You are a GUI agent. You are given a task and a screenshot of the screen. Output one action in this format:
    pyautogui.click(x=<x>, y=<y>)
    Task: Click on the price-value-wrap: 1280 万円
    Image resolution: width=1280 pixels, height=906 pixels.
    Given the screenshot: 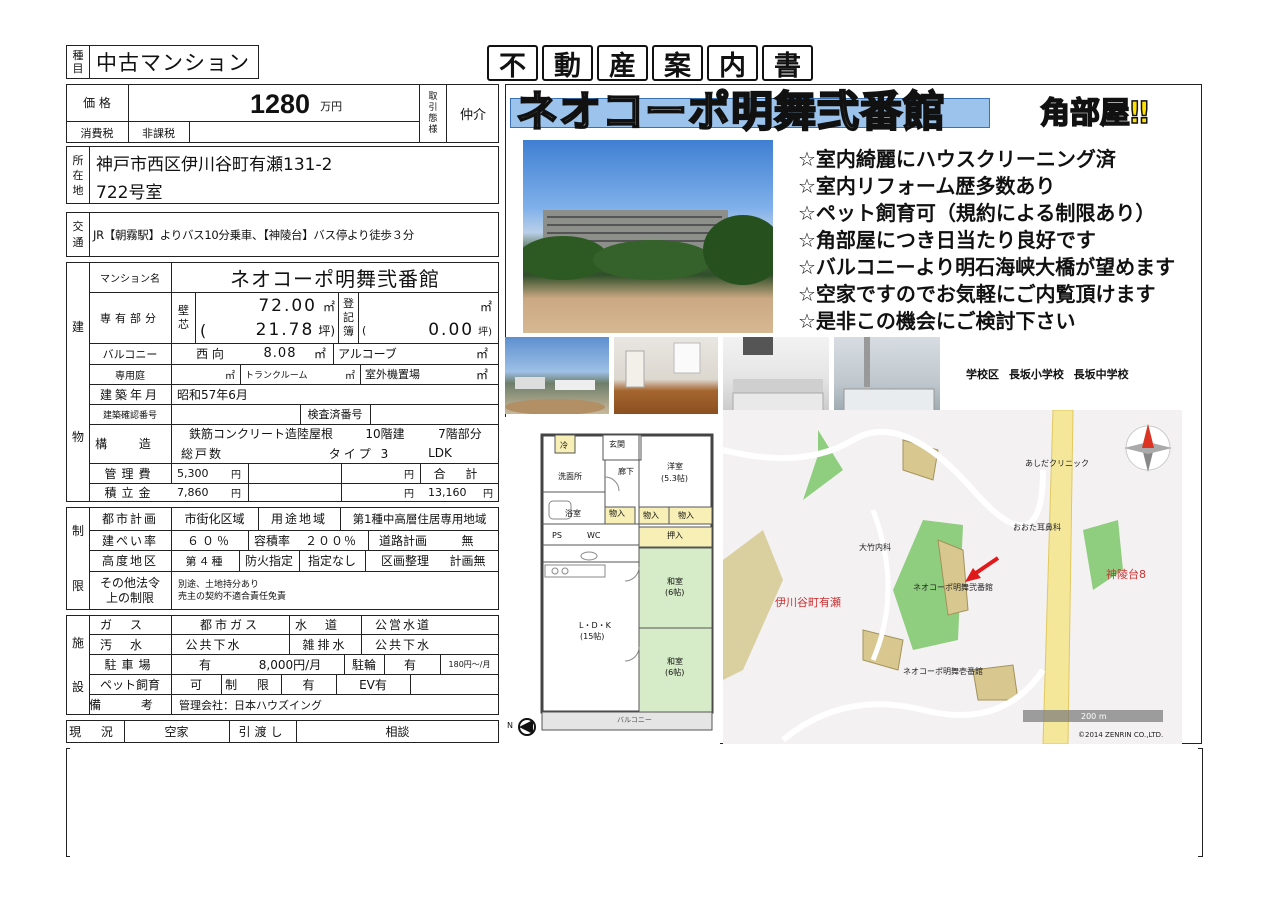 What is the action you would take?
    pyautogui.click(x=296, y=103)
    